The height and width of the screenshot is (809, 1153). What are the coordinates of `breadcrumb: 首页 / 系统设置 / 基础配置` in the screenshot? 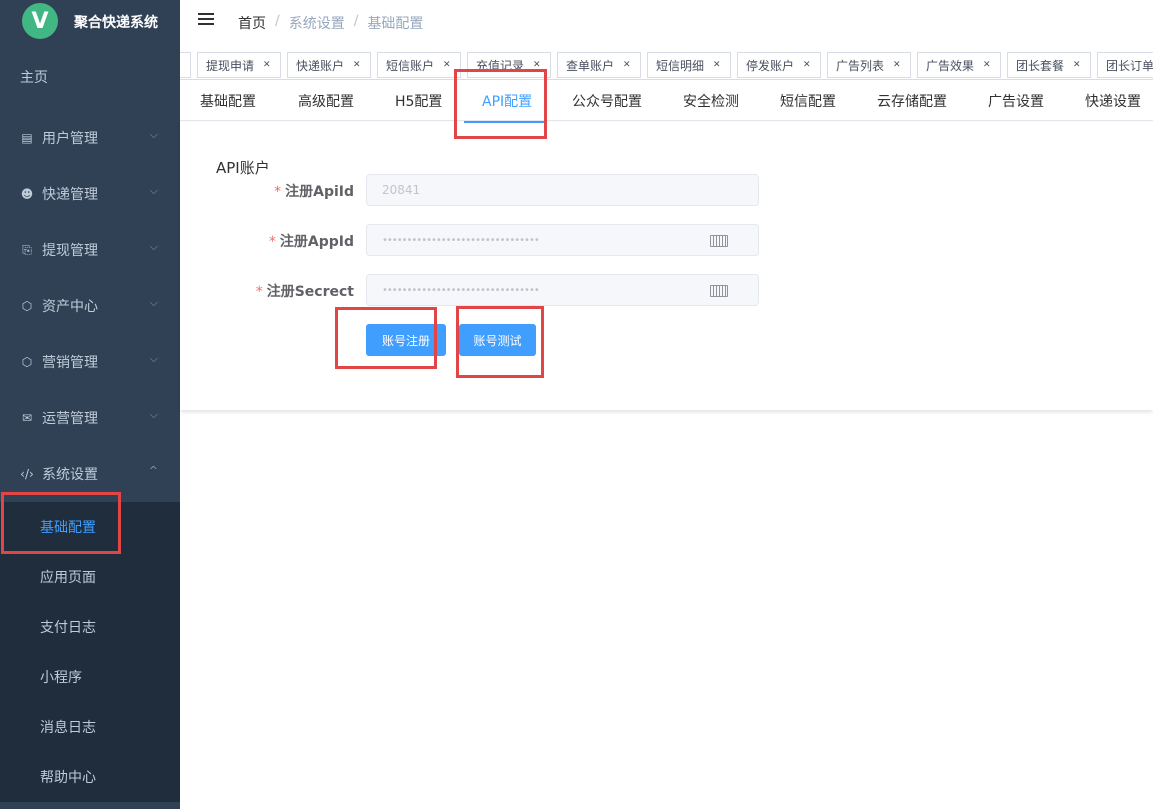 It's located at (330, 23).